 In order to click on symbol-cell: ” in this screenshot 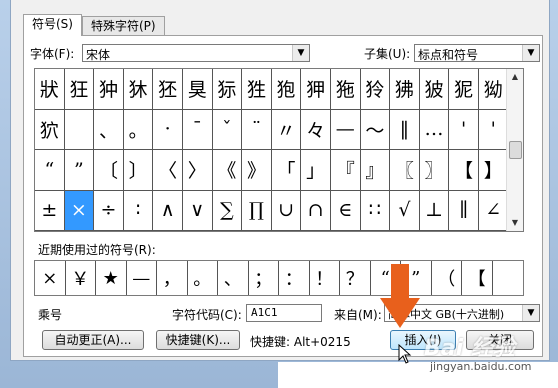, I will do `click(79, 170)`.